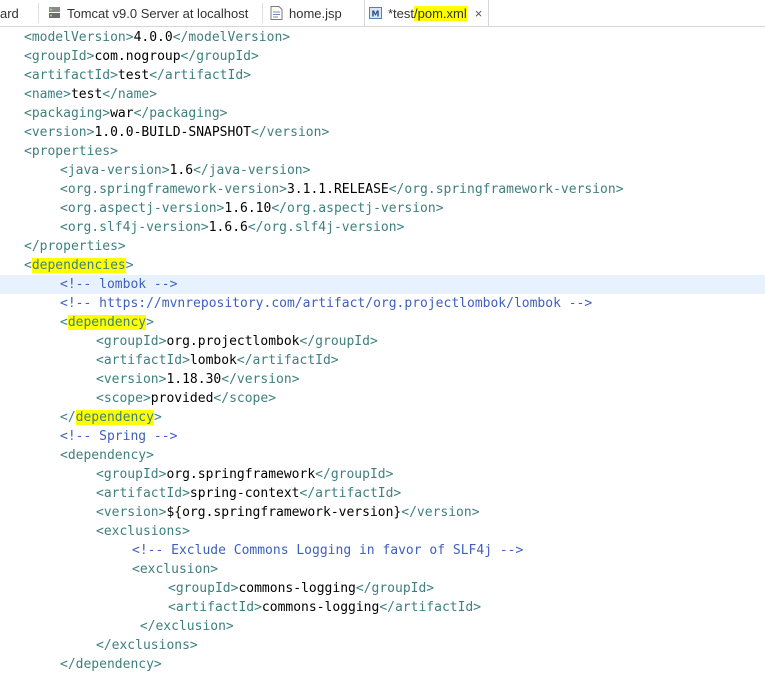 The image size is (765, 674). What do you see at coordinates (228, 227) in the screenshot?
I see `xml-text: 1.6.6` at bounding box center [228, 227].